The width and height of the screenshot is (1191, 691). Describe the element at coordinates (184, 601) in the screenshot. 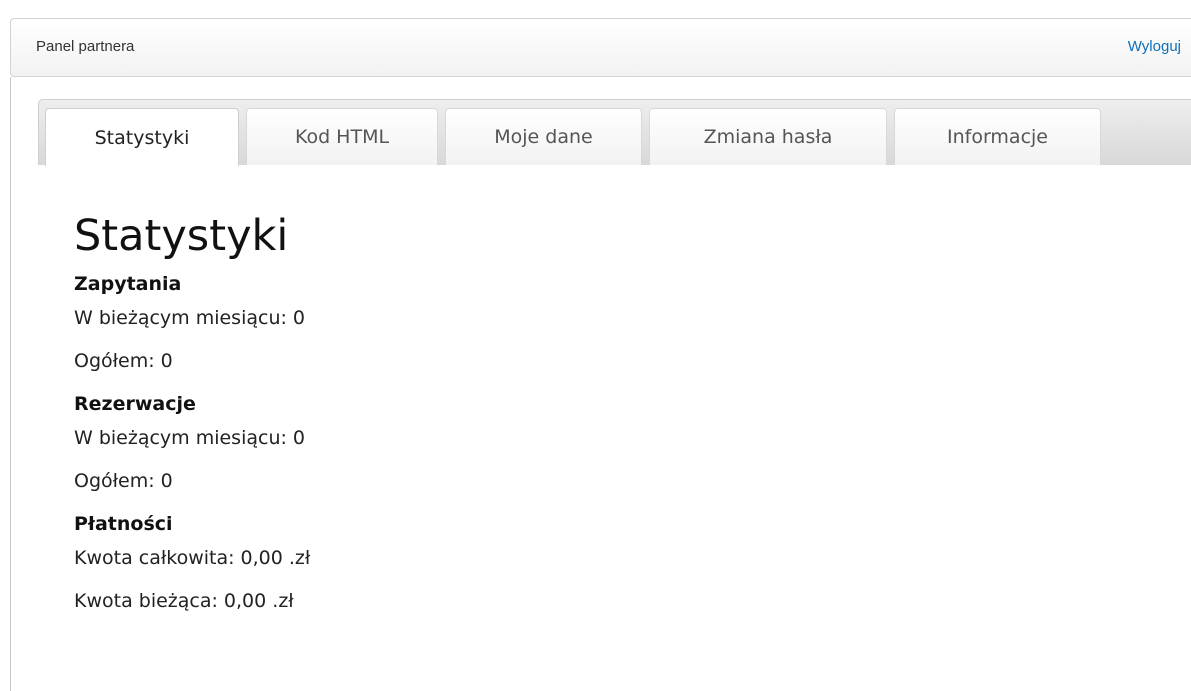

I see `stat-line: Kwota bieżąca: 0,00 .zł` at that location.